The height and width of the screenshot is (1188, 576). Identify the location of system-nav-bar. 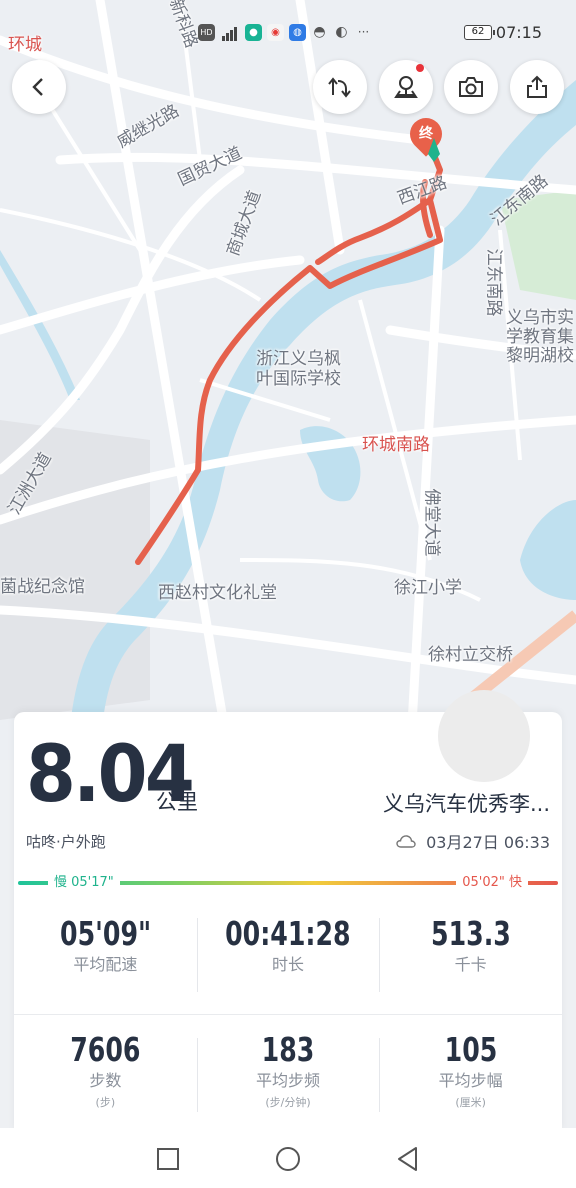
(288, 1158).